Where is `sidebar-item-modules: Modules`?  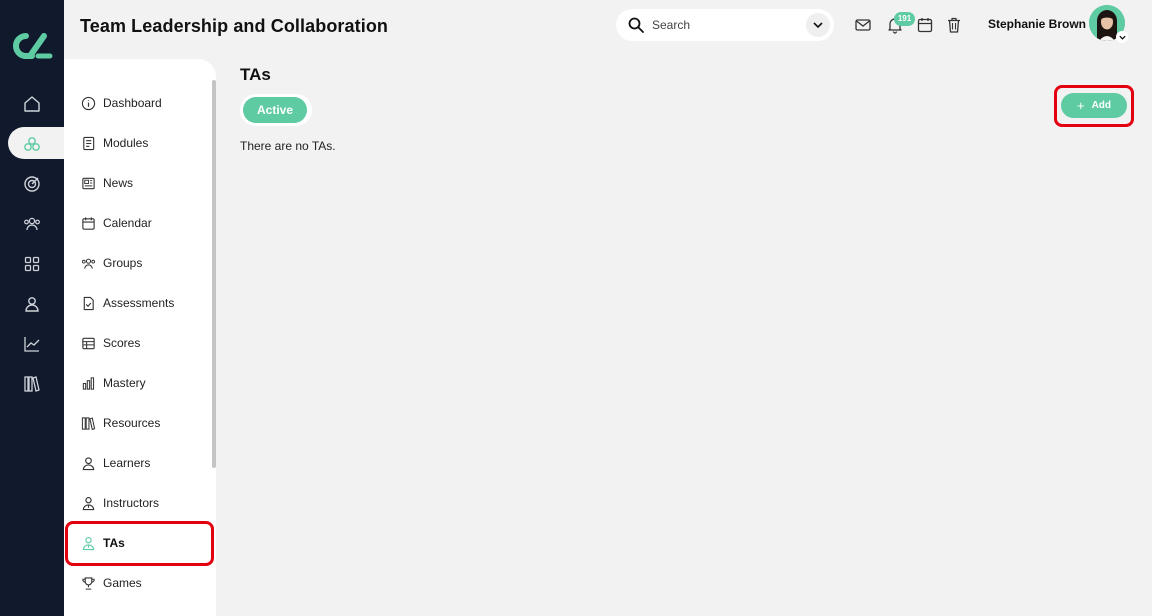
sidebar-item-modules: Modules is located at coordinates (144, 143).